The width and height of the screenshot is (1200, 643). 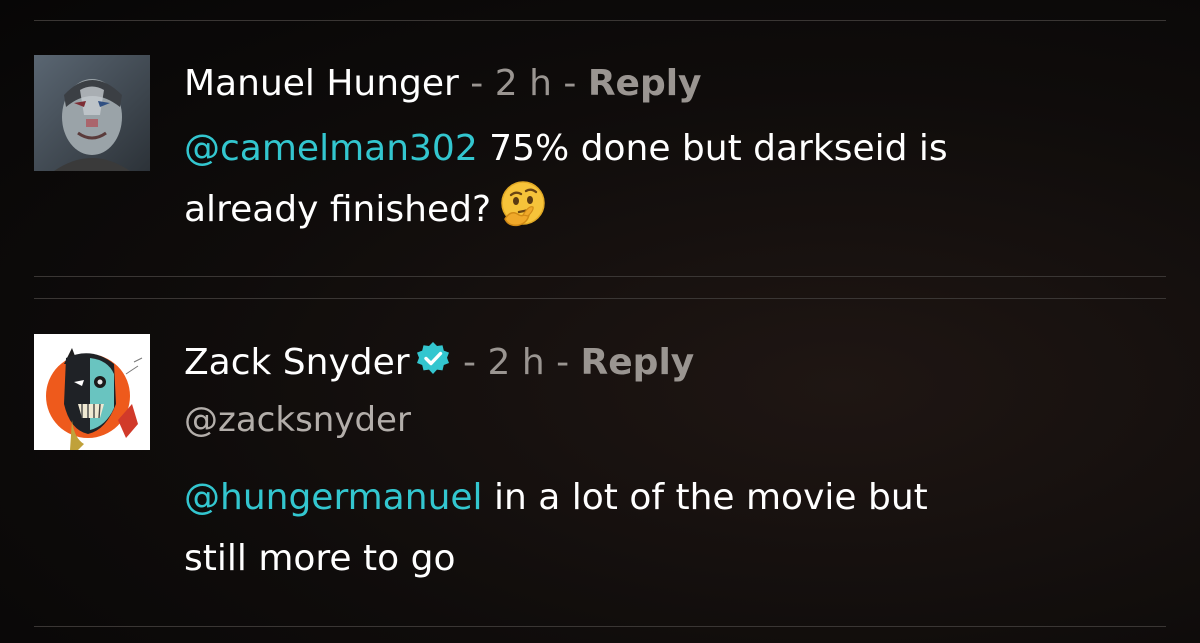 I want to click on mention-link: @camelman302, so click(x=331, y=148).